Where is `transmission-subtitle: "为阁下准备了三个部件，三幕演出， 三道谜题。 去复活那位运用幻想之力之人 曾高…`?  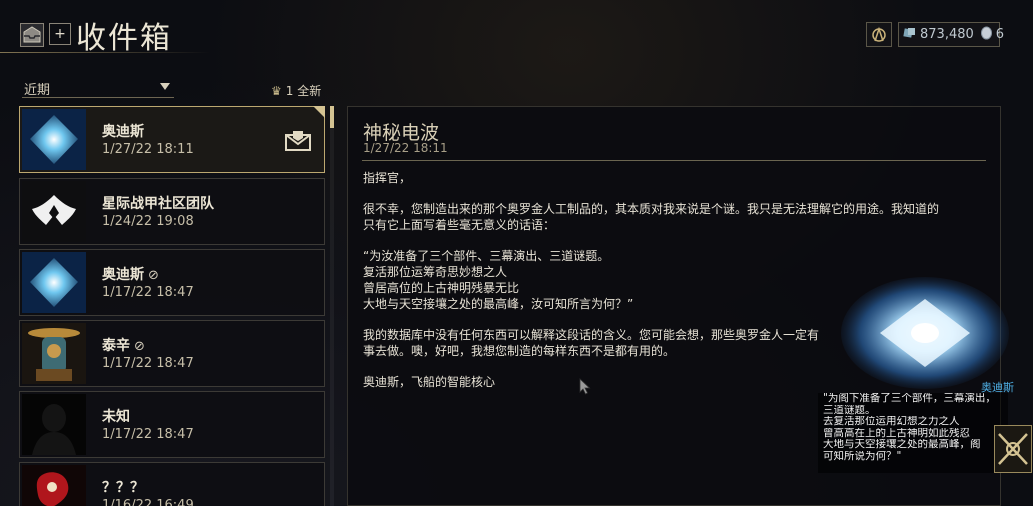
transmission-subtitle: "为阁下准备了三个部件，三幕演出， 三道谜题。 去复活那位运用幻想之力之人 曾高… is located at coordinates (913, 433).